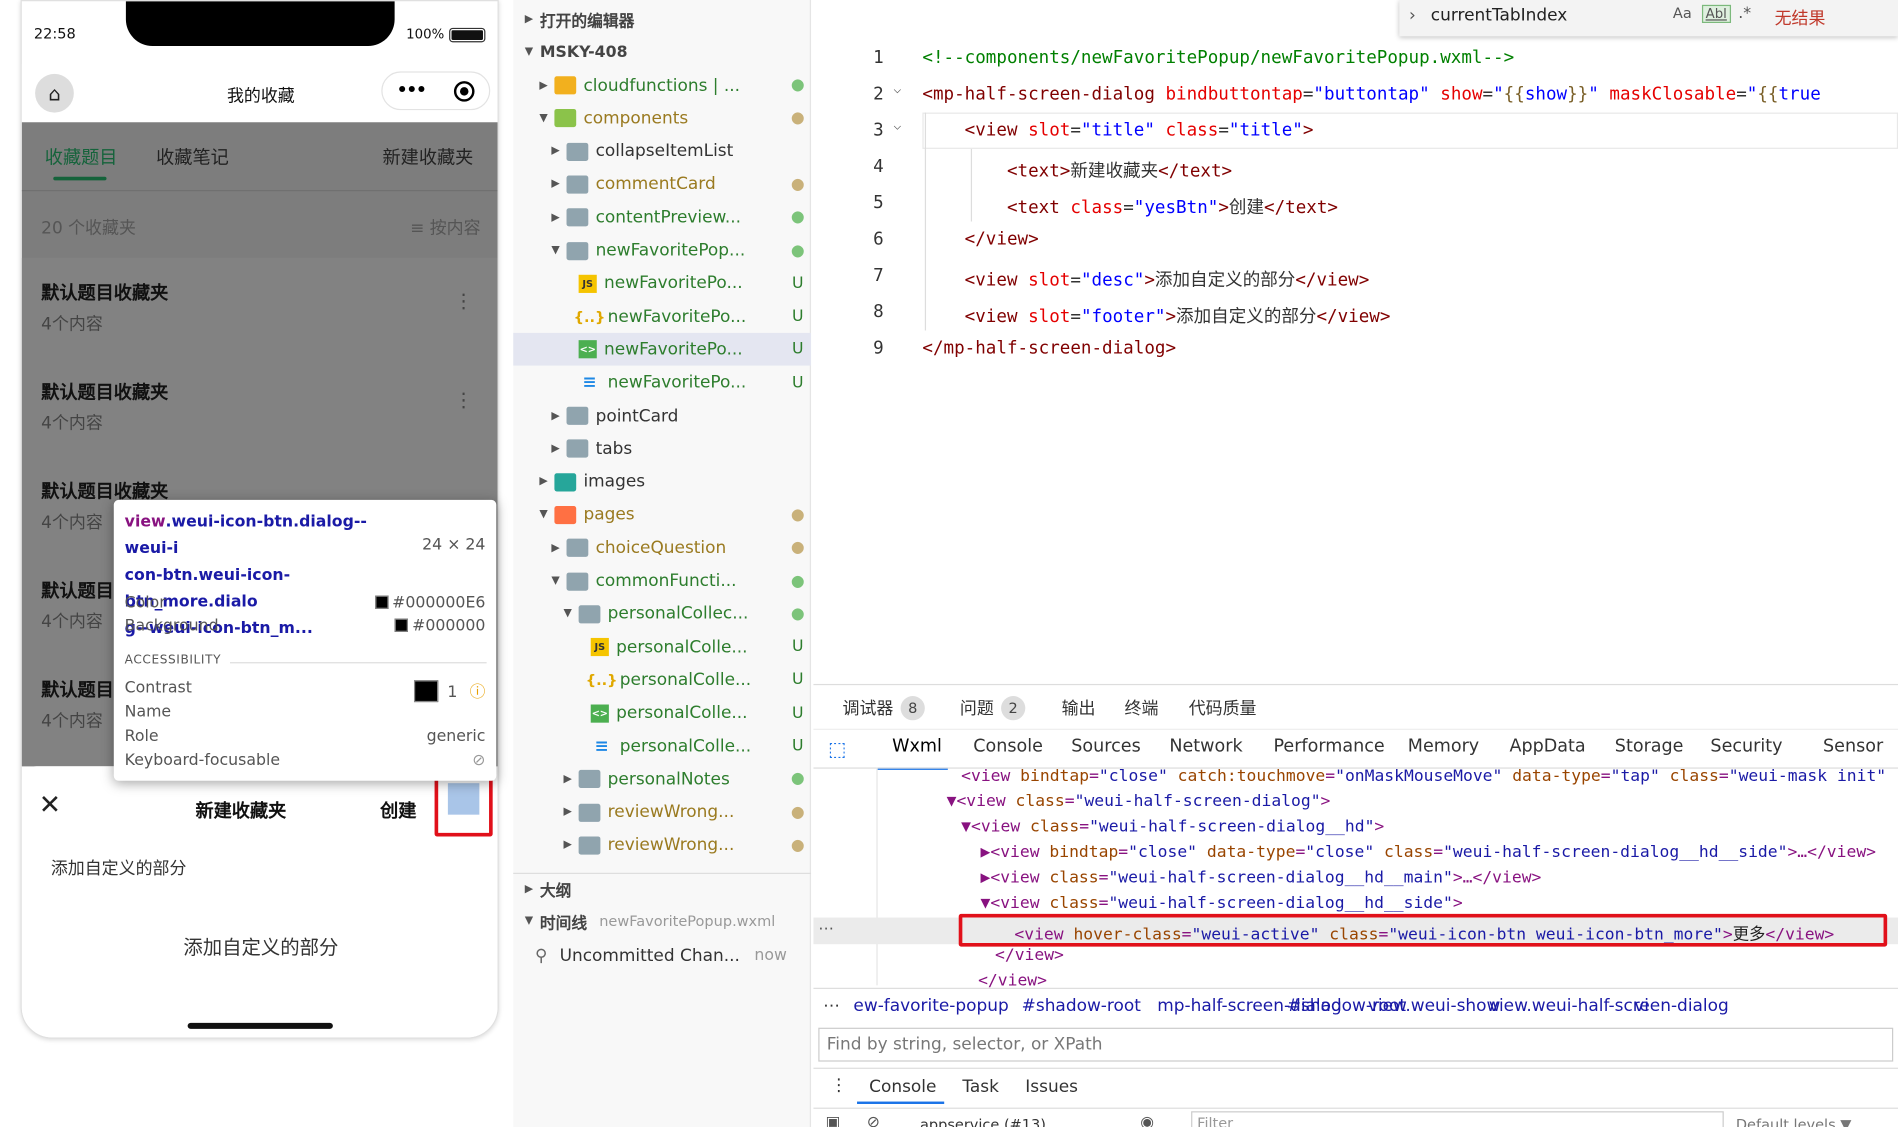 This screenshot has width=1898, height=1127. What do you see at coordinates (577, 415) in the screenshot?
I see `file-icon` at bounding box center [577, 415].